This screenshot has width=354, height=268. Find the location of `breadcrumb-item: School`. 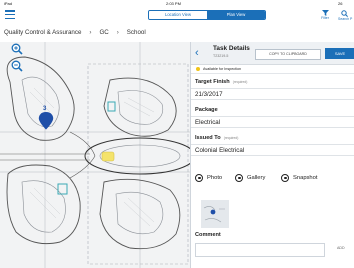

breadcrumb-item: School is located at coordinates (136, 34).